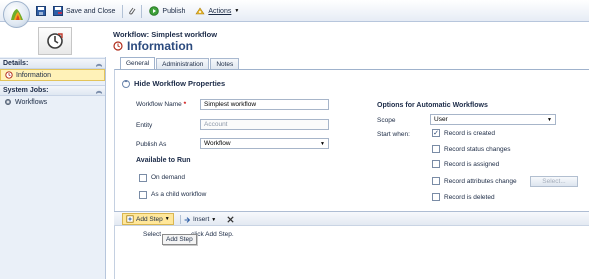 The width and height of the screenshot is (589, 279). I want to click on child-workflow-label: As a child workflow, so click(179, 194).